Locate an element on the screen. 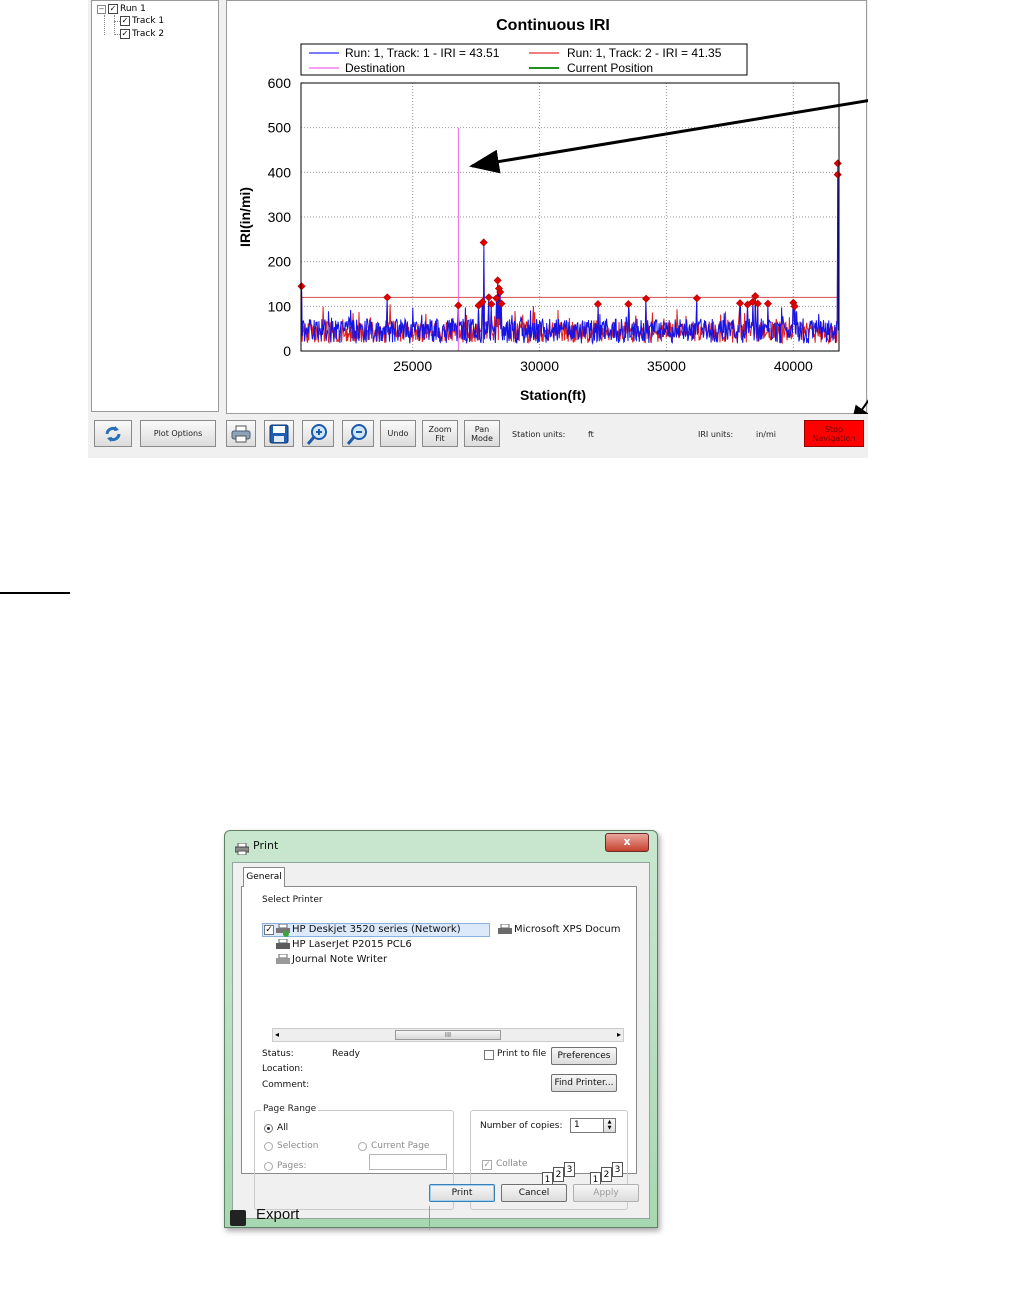  copies-input: 1 is located at coordinates (587, 1125).